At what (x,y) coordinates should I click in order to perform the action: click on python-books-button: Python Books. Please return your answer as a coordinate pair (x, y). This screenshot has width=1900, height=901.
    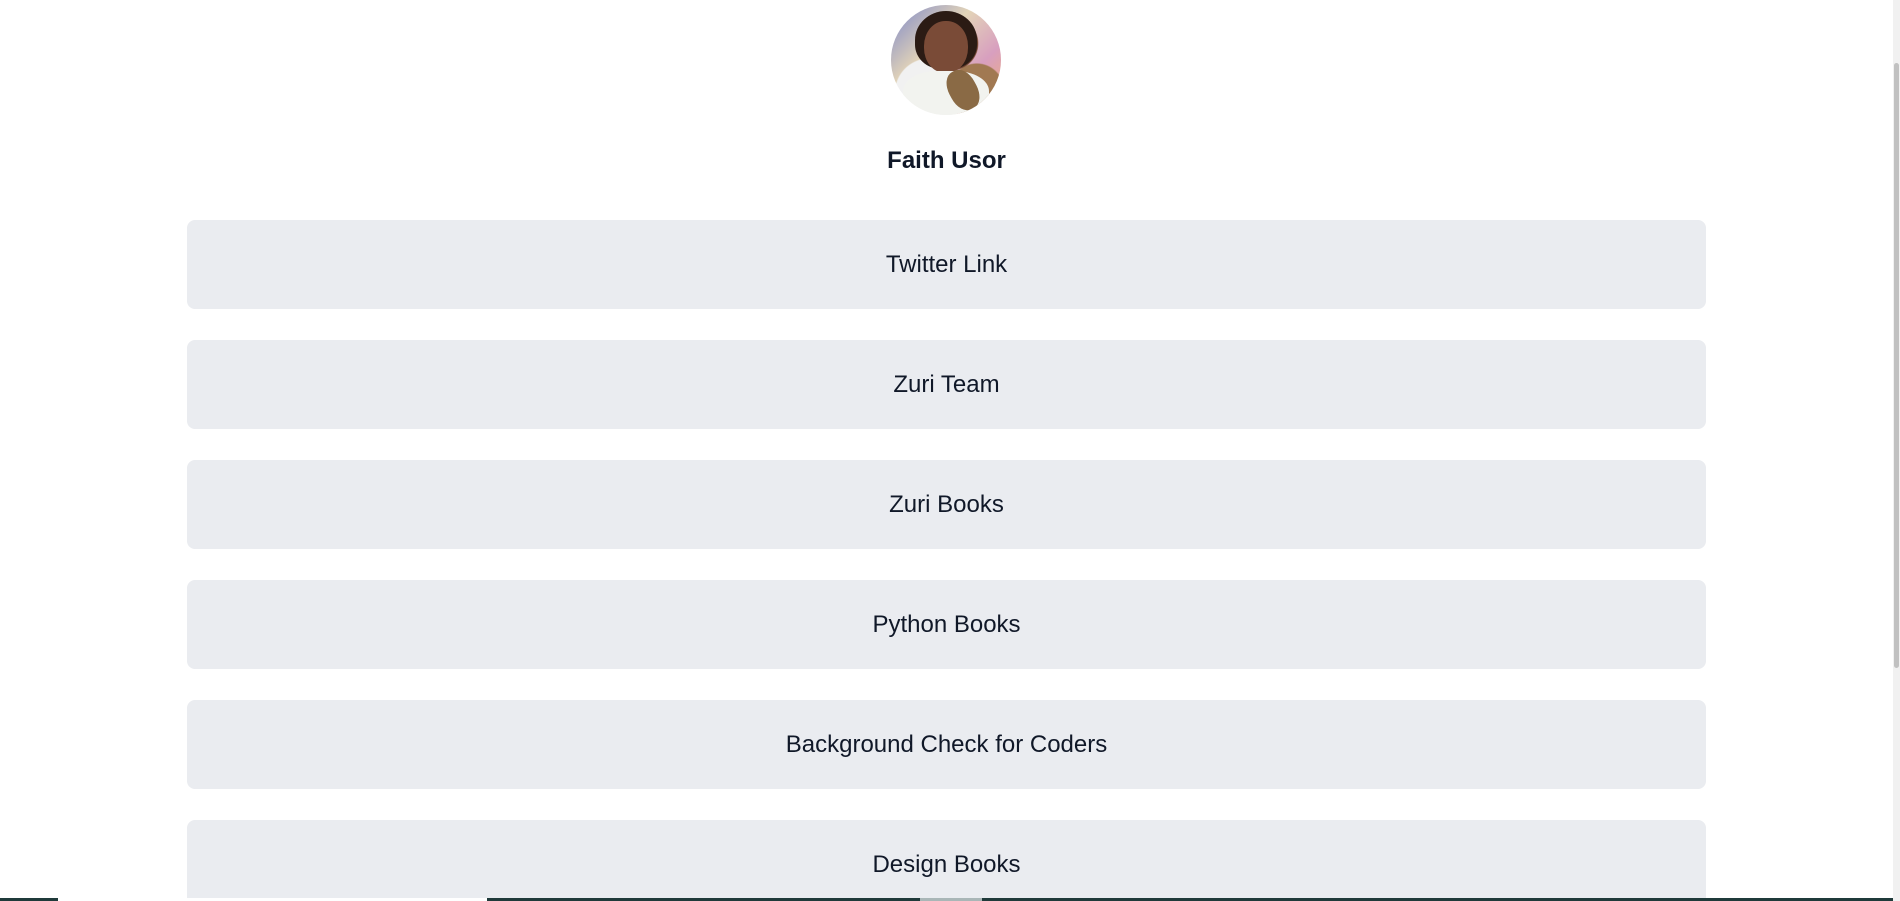
    Looking at the image, I should click on (946, 624).